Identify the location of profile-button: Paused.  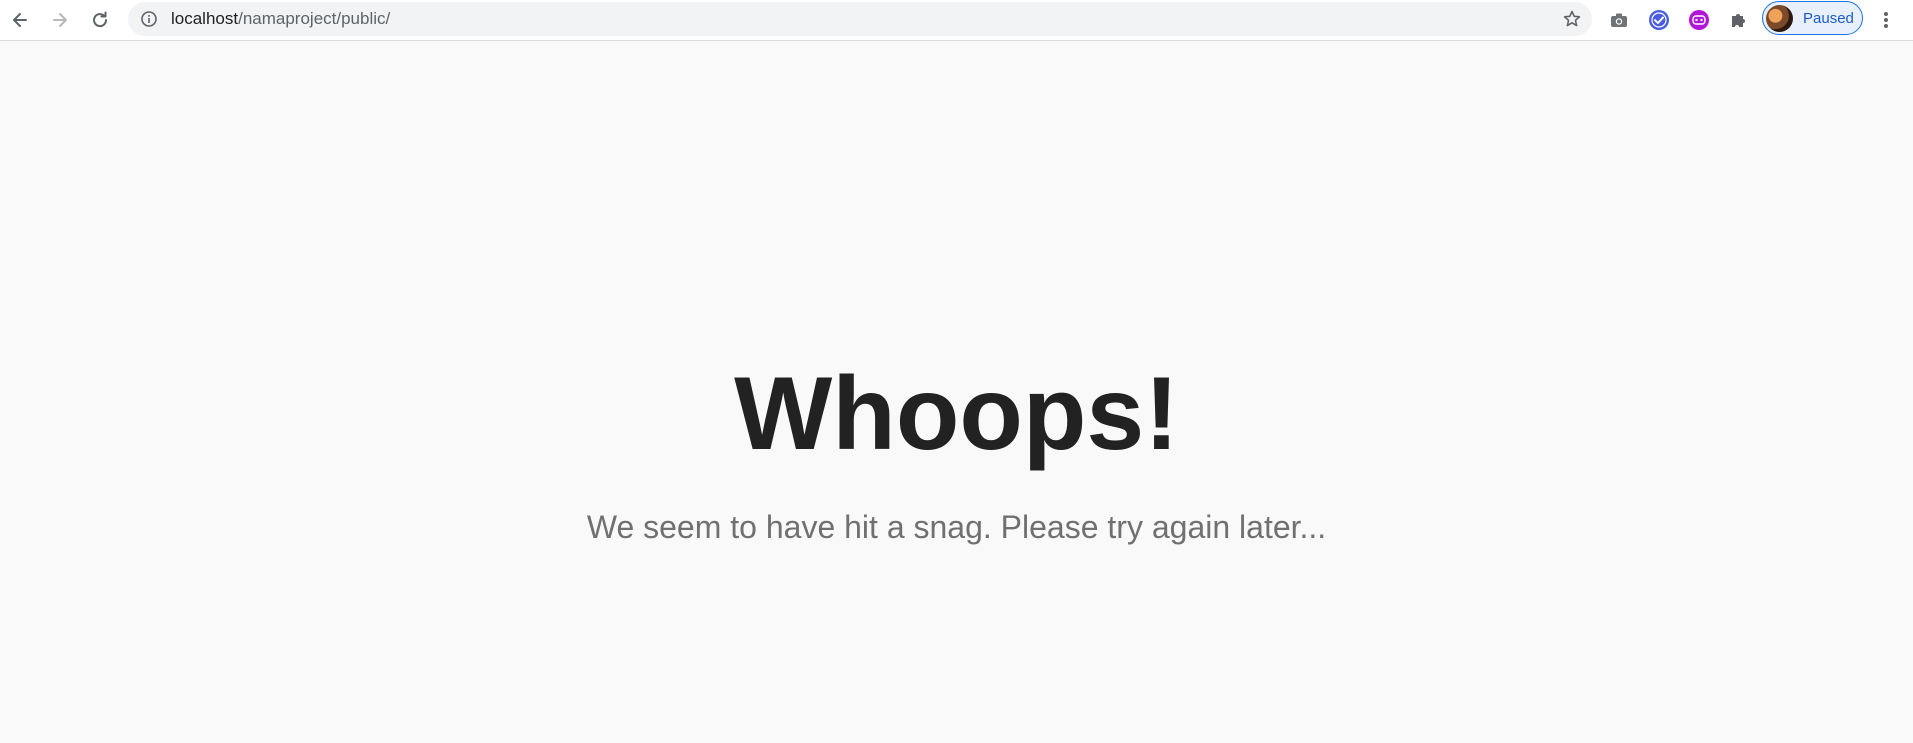
(1812, 18).